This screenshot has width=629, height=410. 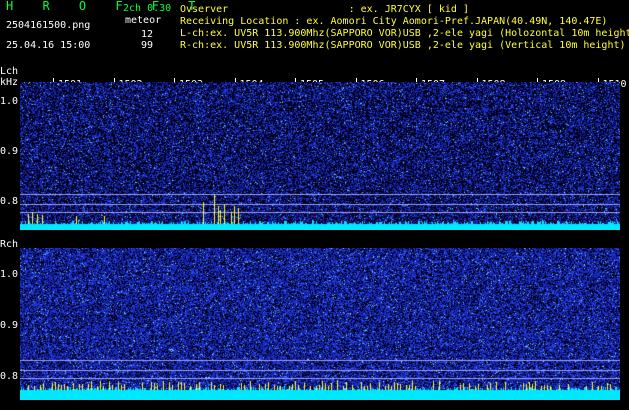 I want to click on version-label: 2ch 0.30, so click(x=147, y=8).